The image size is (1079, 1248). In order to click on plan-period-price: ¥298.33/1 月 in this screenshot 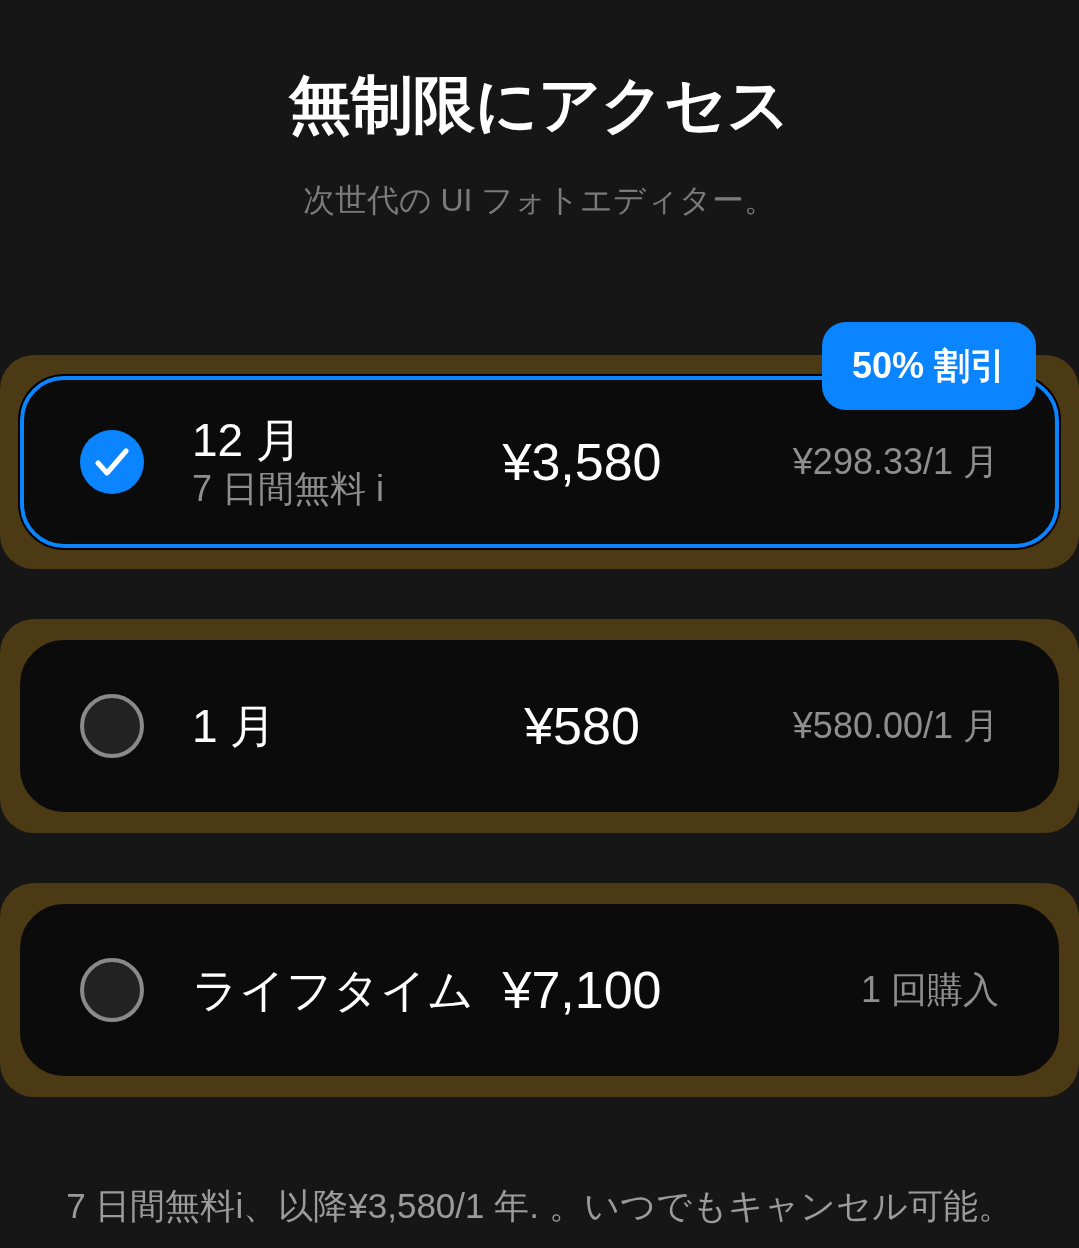, I will do `click(895, 462)`.